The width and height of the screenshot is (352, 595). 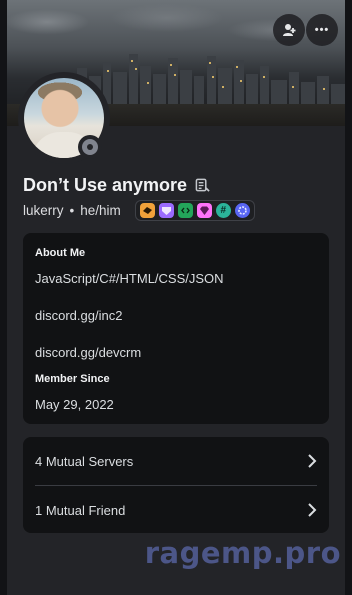 I want to click on mutuals-card: 4 Mutual Servers 1 Mutual Friend, so click(x=176, y=485).